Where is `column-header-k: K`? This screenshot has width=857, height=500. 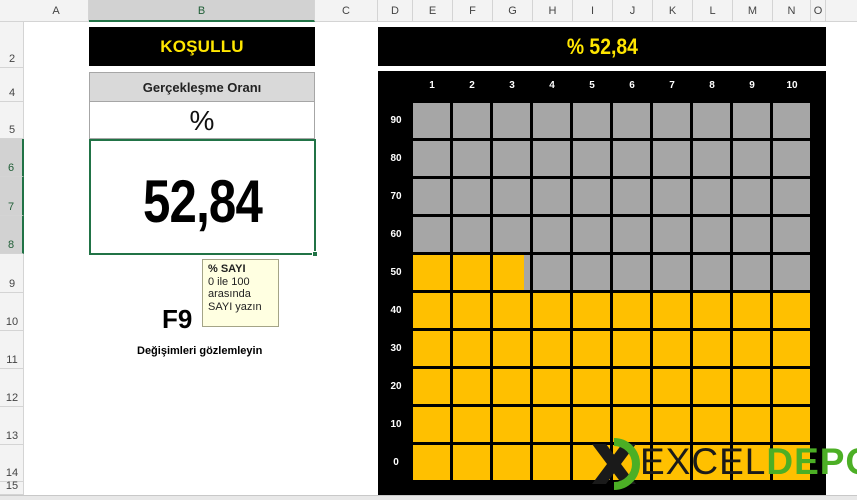 column-header-k: K is located at coordinates (673, 11).